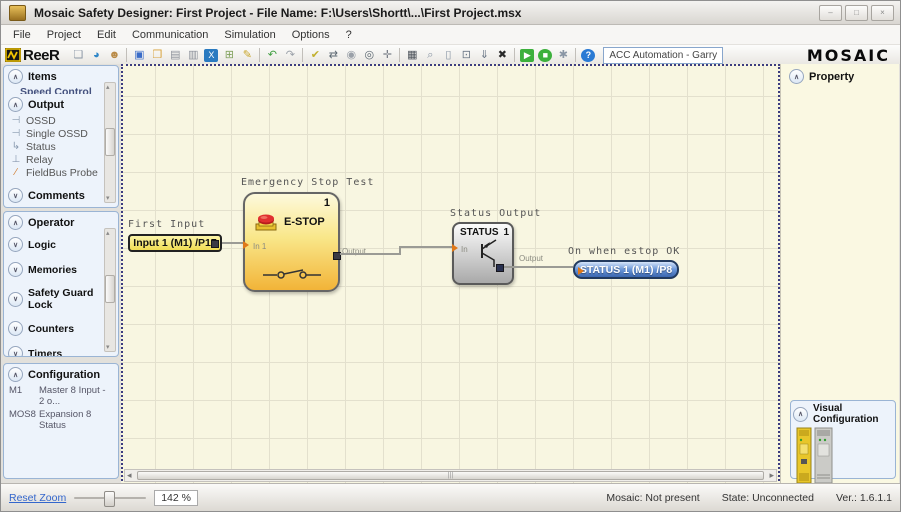  Describe the element at coordinates (448, 55) in the screenshot. I see `clipboard-icon: ▯` at that location.